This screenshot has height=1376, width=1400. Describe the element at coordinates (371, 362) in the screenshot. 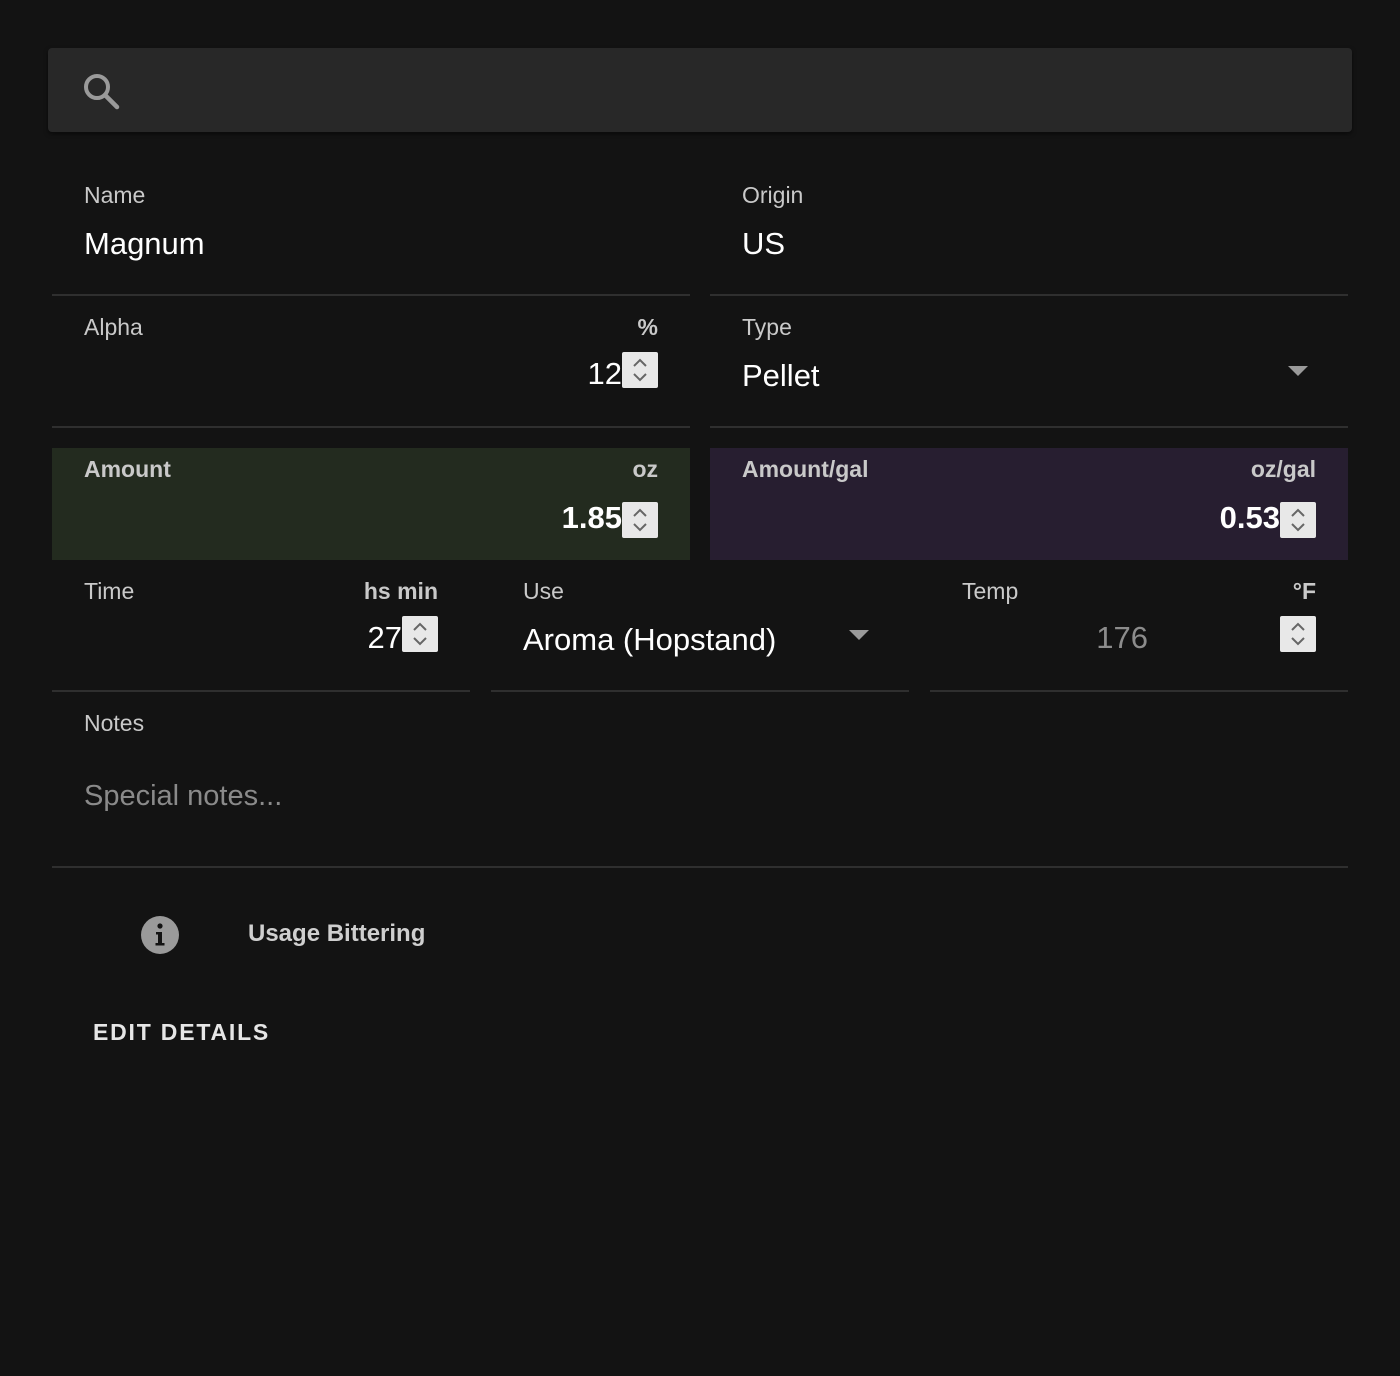

I see `alpha-field: Alpha % 12` at that location.